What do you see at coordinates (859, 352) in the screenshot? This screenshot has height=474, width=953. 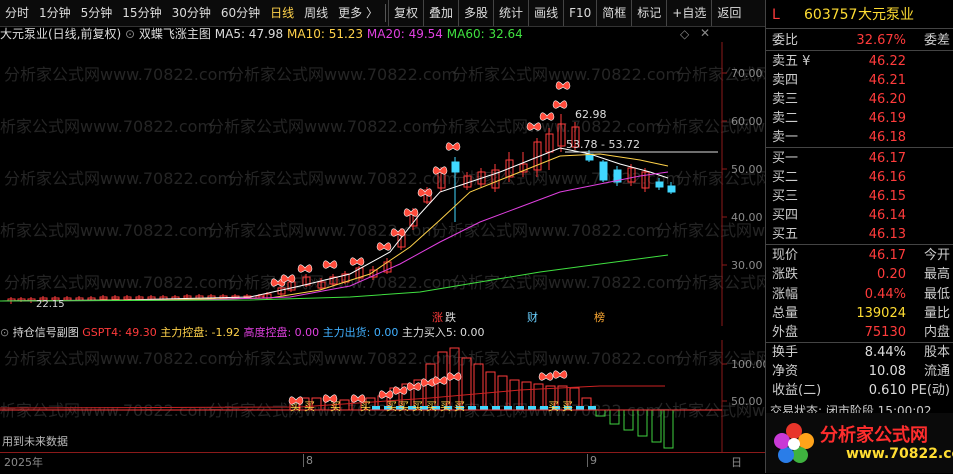 I see `fundamental-row: 换手 8.44% 股本` at bounding box center [859, 352].